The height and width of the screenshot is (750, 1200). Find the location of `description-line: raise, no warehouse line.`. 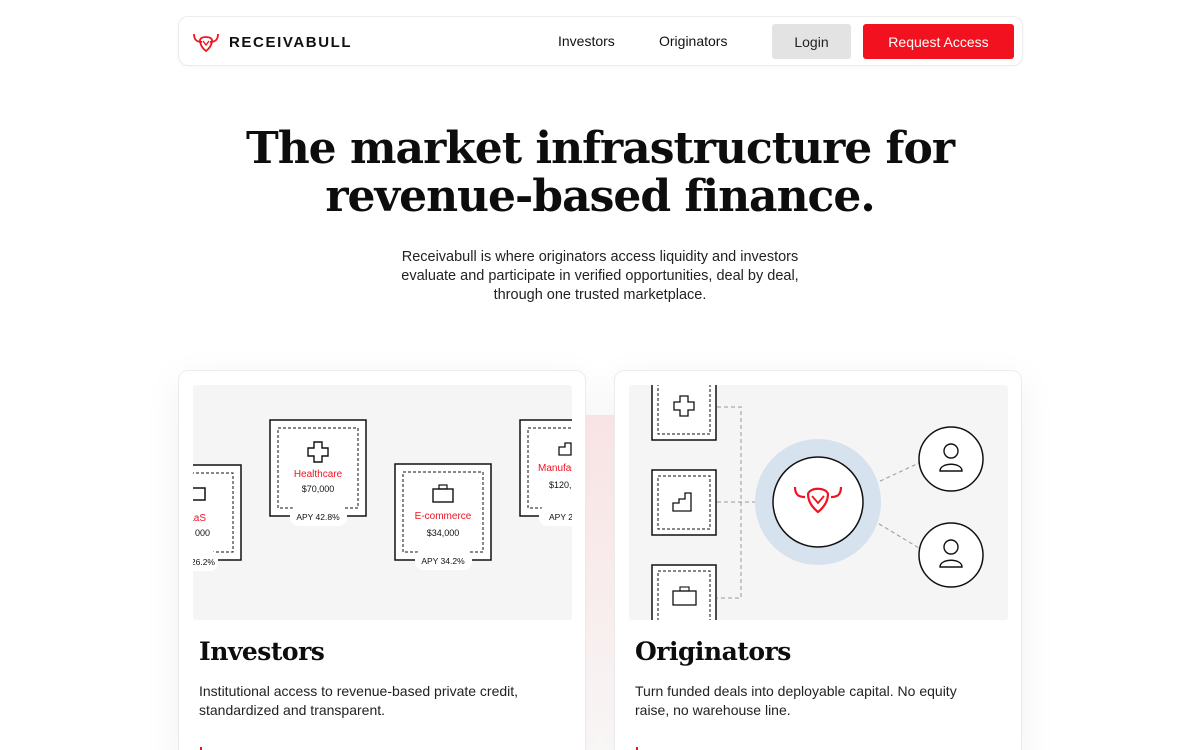

description-line: raise, no warehouse line. is located at coordinates (713, 710).